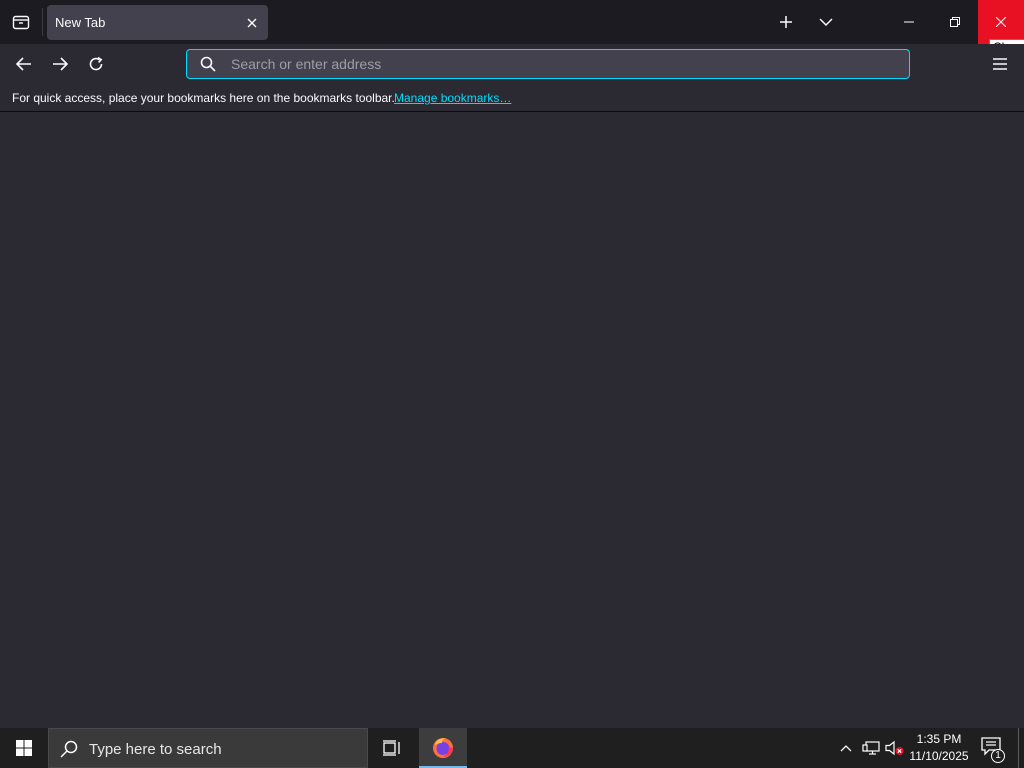 The image size is (1024, 768). What do you see at coordinates (512, 22) in the screenshot?
I see `title-bar: New Tab` at bounding box center [512, 22].